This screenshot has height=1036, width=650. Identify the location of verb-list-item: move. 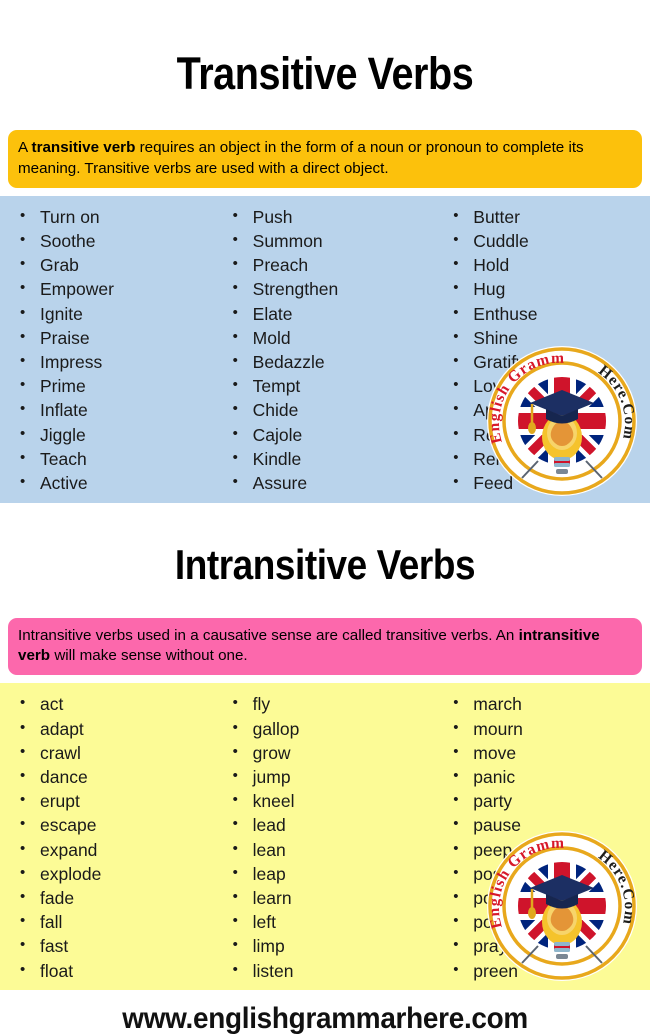
(550, 752).